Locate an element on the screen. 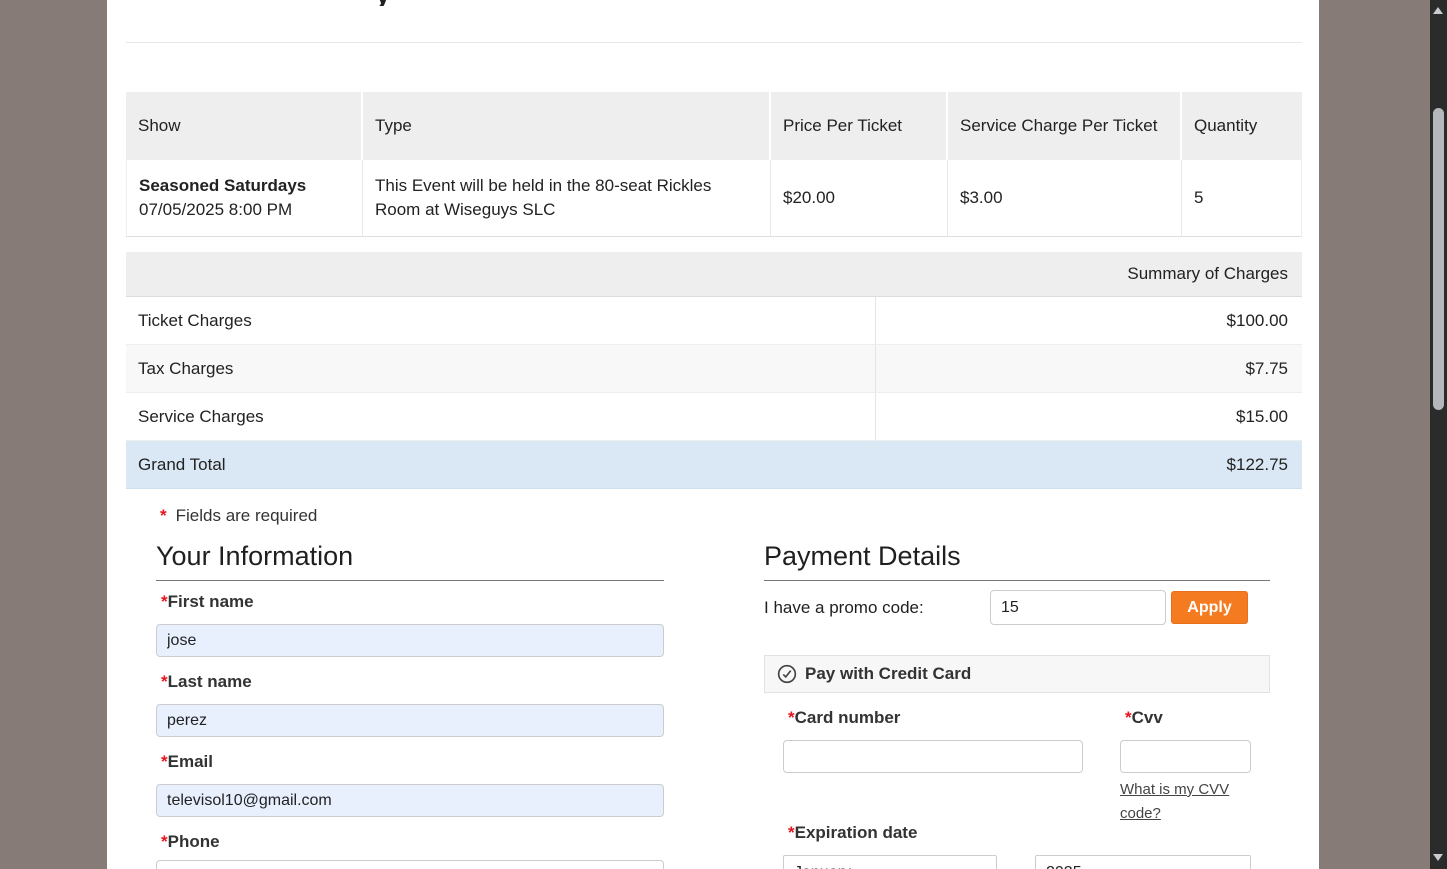 This screenshot has height=869, width=1447. column-header-quantity: Quantity is located at coordinates (1242, 126).